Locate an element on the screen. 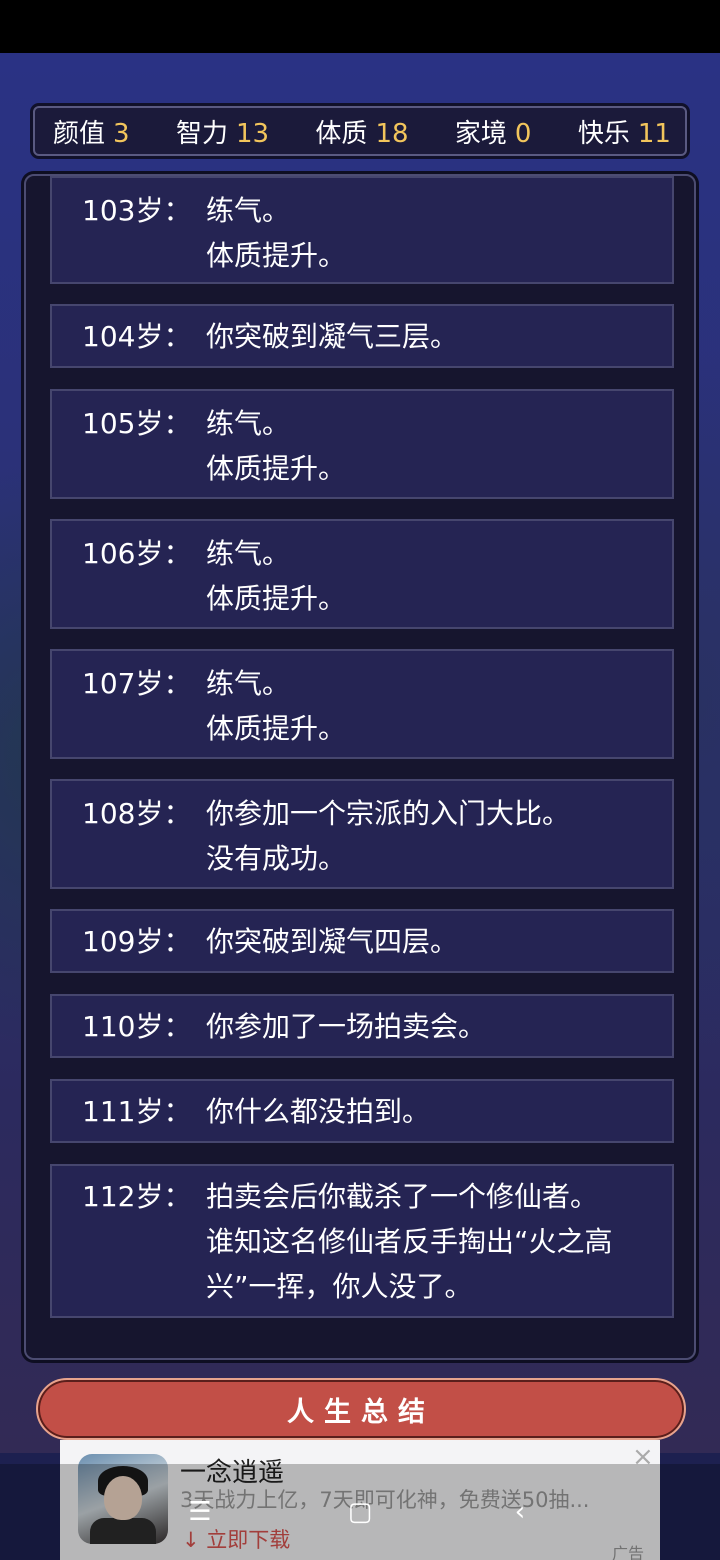 The height and width of the screenshot is (1560, 720). stat-constitution: 体质 18 is located at coordinates (361, 131).